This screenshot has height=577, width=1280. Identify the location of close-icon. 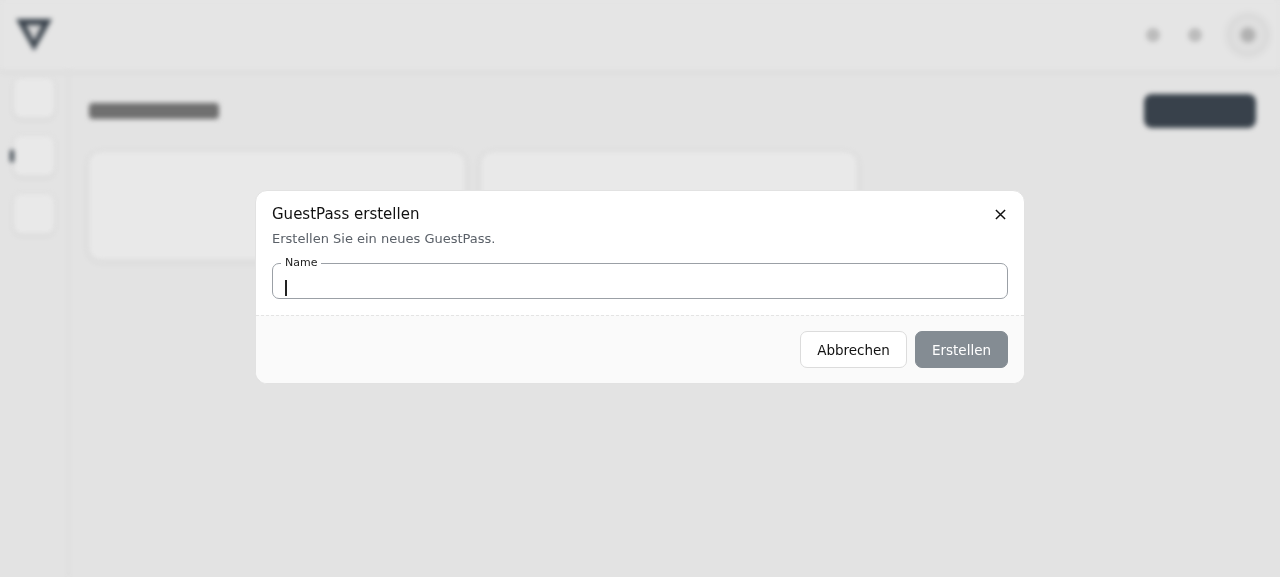
(1000, 214).